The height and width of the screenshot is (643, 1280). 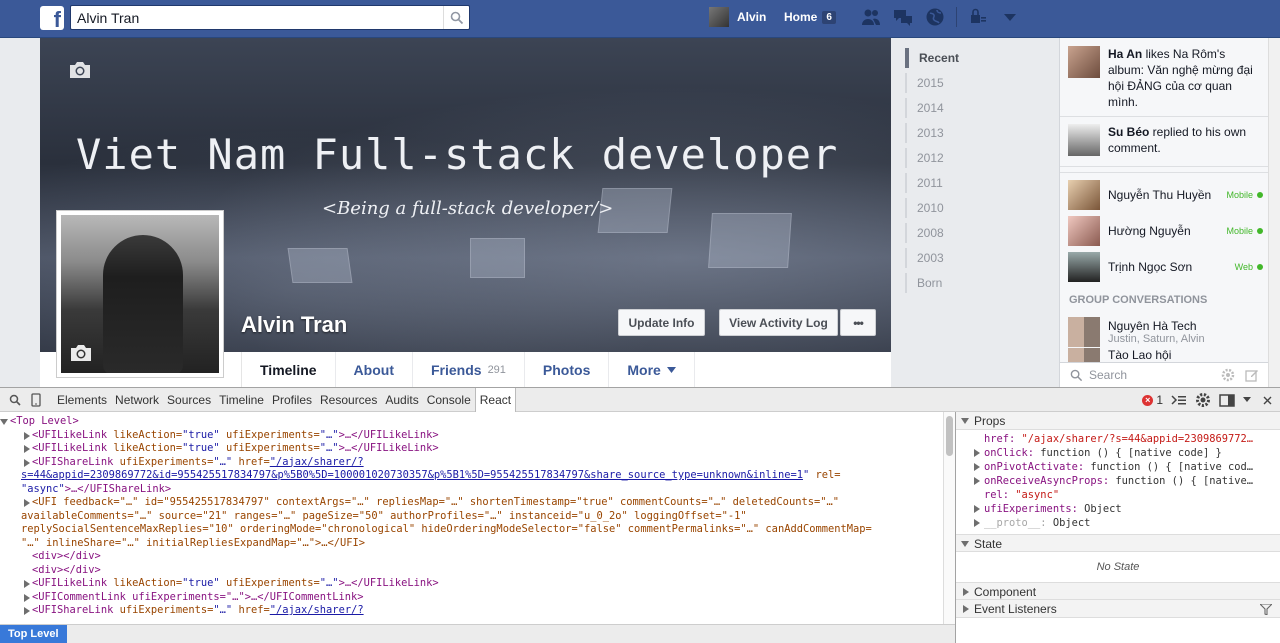 What do you see at coordinates (469, 369) in the screenshot?
I see `tab-friends: Friends 291` at bounding box center [469, 369].